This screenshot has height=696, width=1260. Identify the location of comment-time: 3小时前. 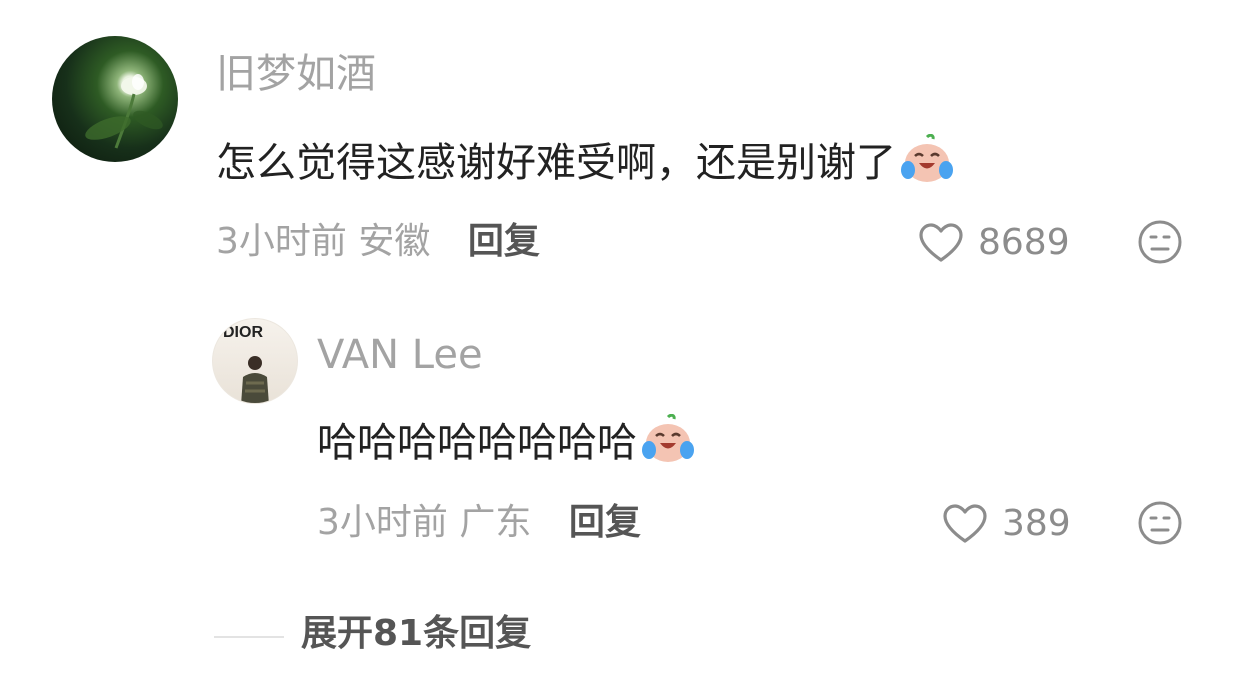
(281, 241).